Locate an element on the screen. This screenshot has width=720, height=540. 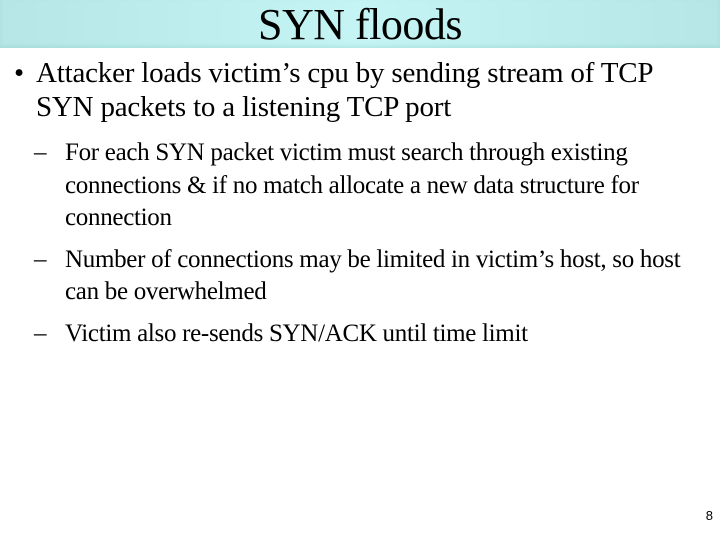
slide-title: SYN floods is located at coordinates (360, 24).